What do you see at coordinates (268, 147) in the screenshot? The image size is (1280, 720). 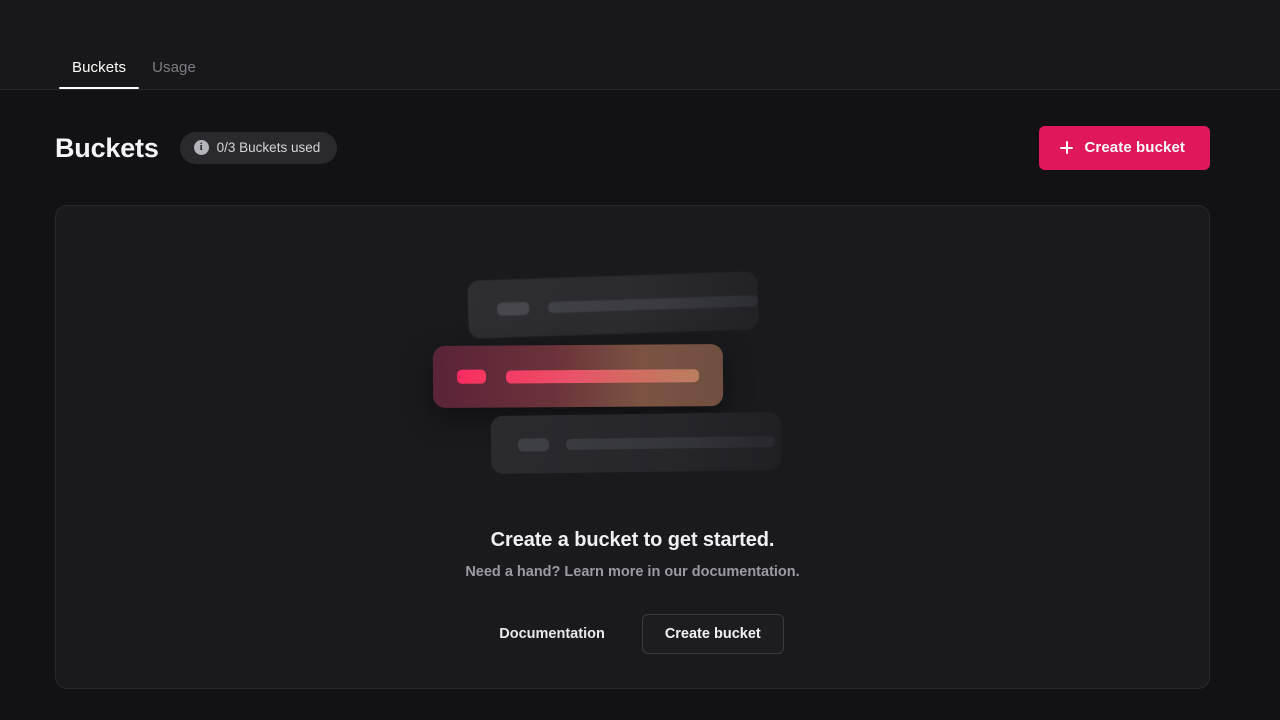 I see `buckets-usage-label: 0/3 Buckets used` at bounding box center [268, 147].